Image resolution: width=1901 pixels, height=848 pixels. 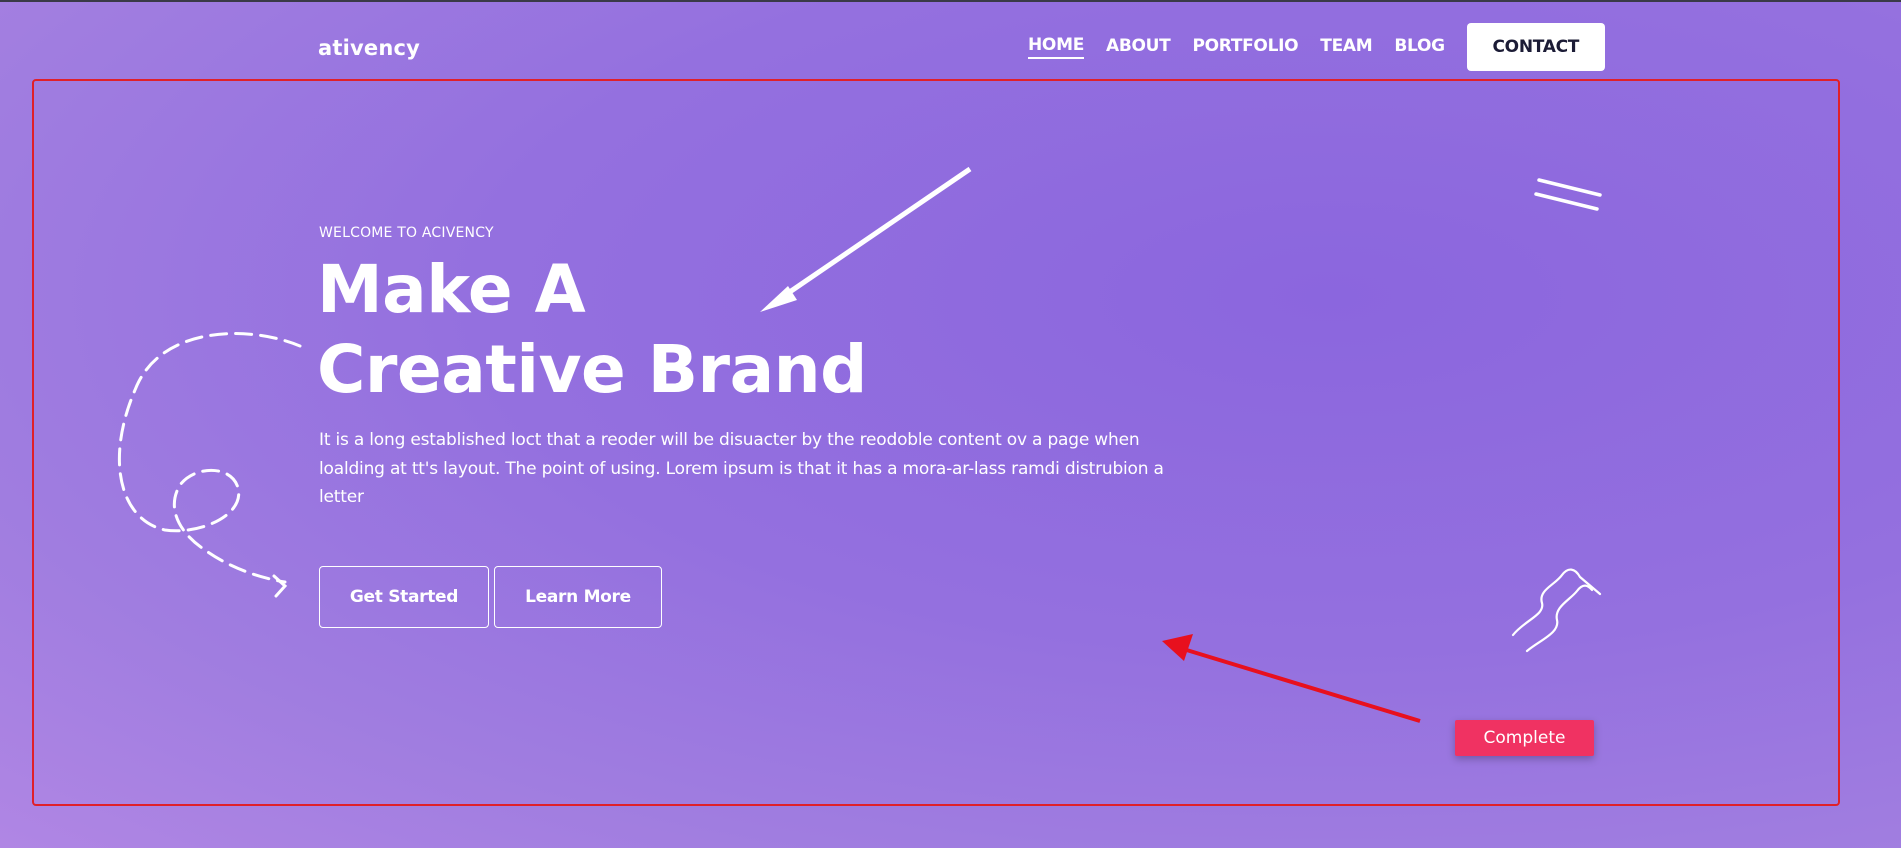 What do you see at coordinates (1291, 678) in the screenshot?
I see `red-arrow-icon` at bounding box center [1291, 678].